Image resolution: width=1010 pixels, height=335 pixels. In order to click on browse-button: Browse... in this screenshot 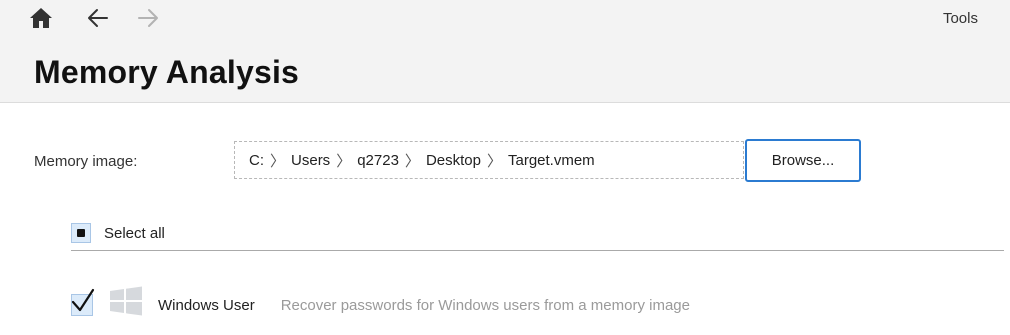, I will do `click(803, 160)`.